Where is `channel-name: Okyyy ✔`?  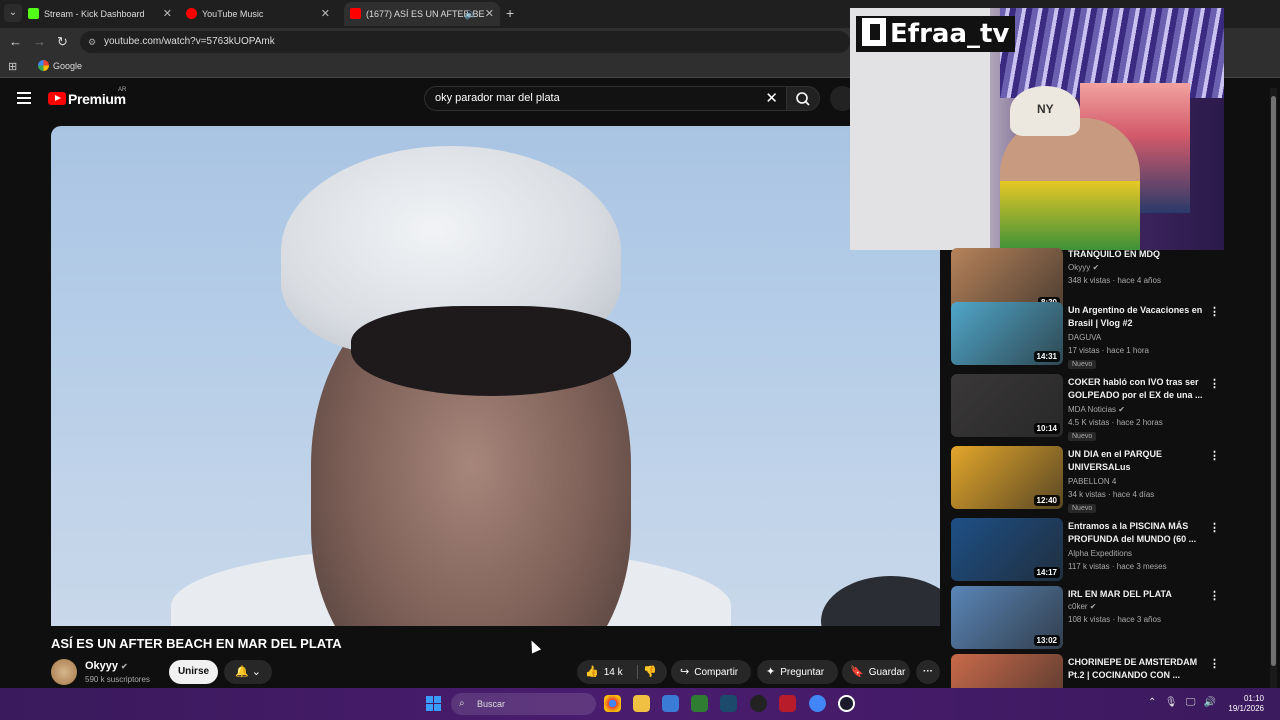
channel-name: Okyyy ✔ is located at coordinates (106, 666).